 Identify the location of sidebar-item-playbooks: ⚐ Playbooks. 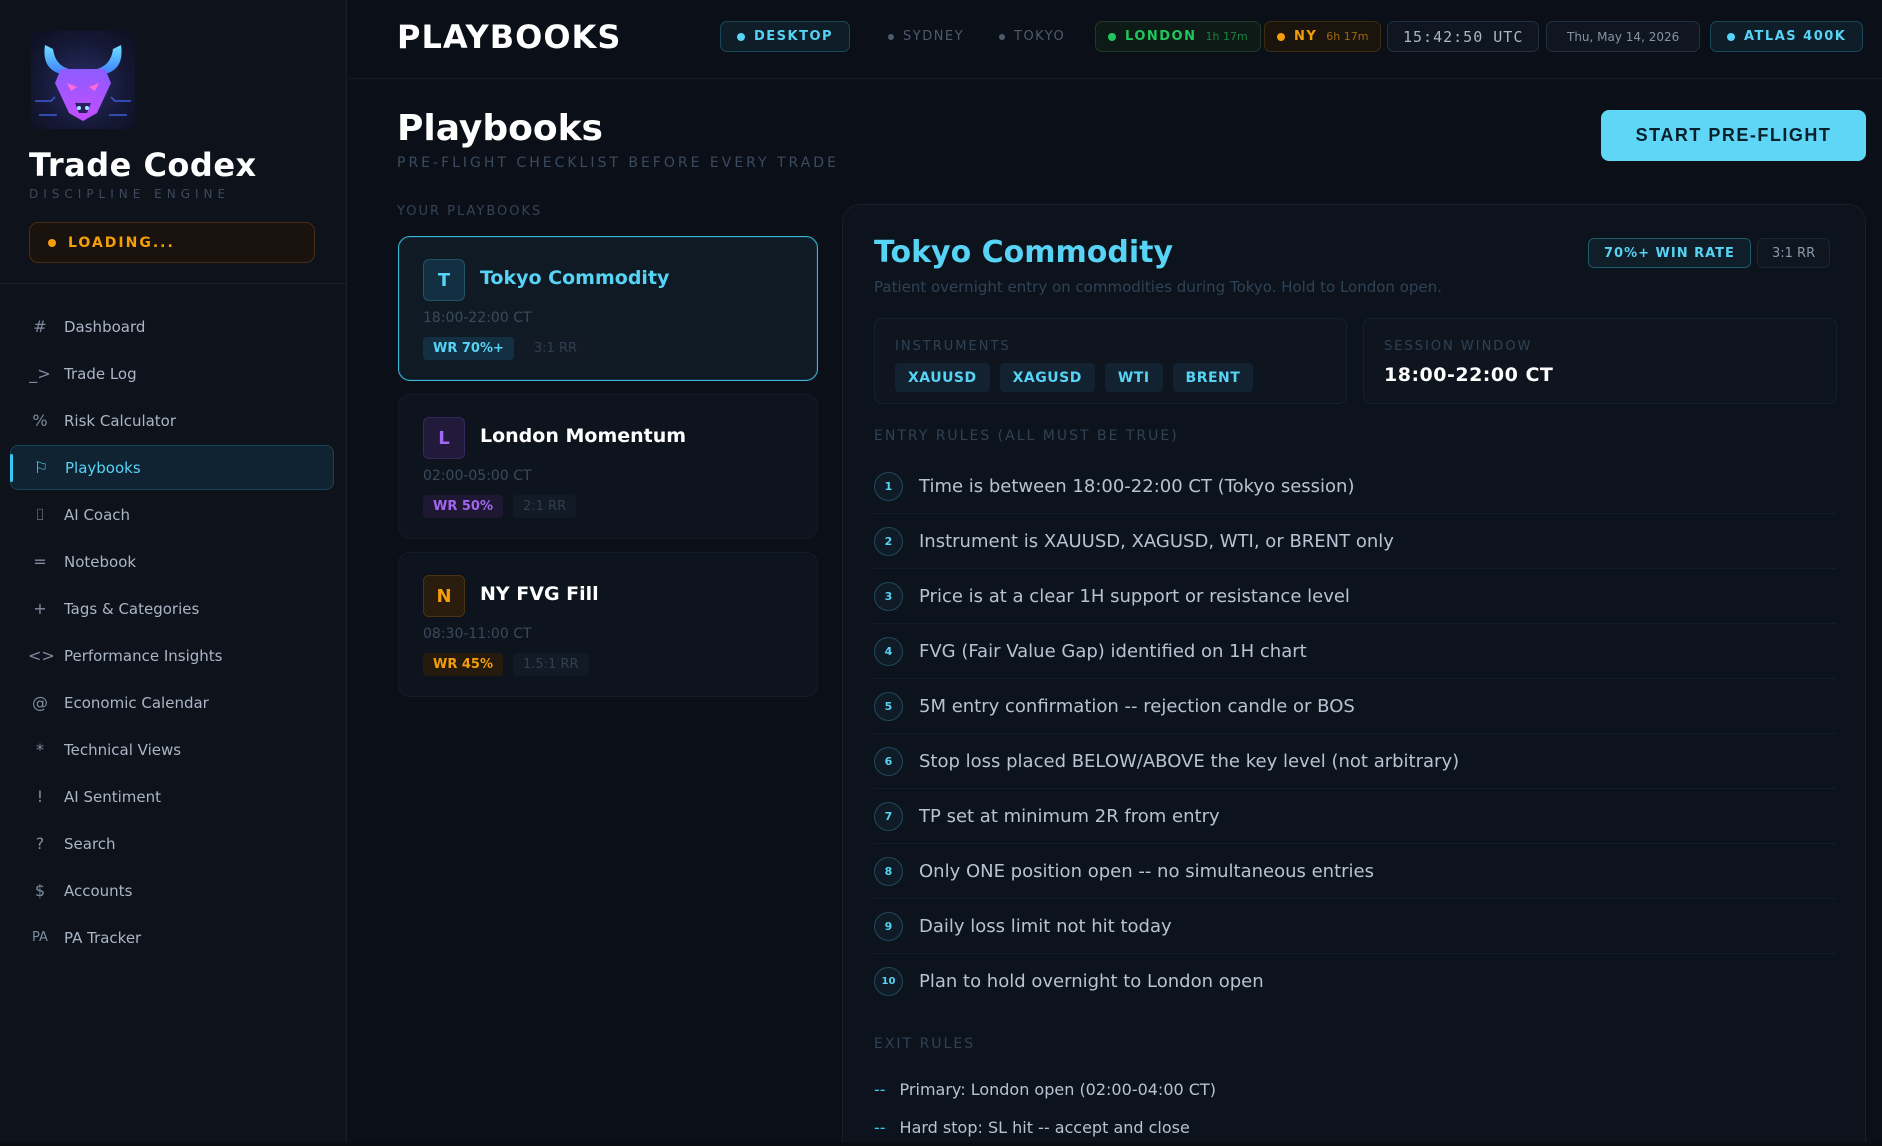
(172, 467).